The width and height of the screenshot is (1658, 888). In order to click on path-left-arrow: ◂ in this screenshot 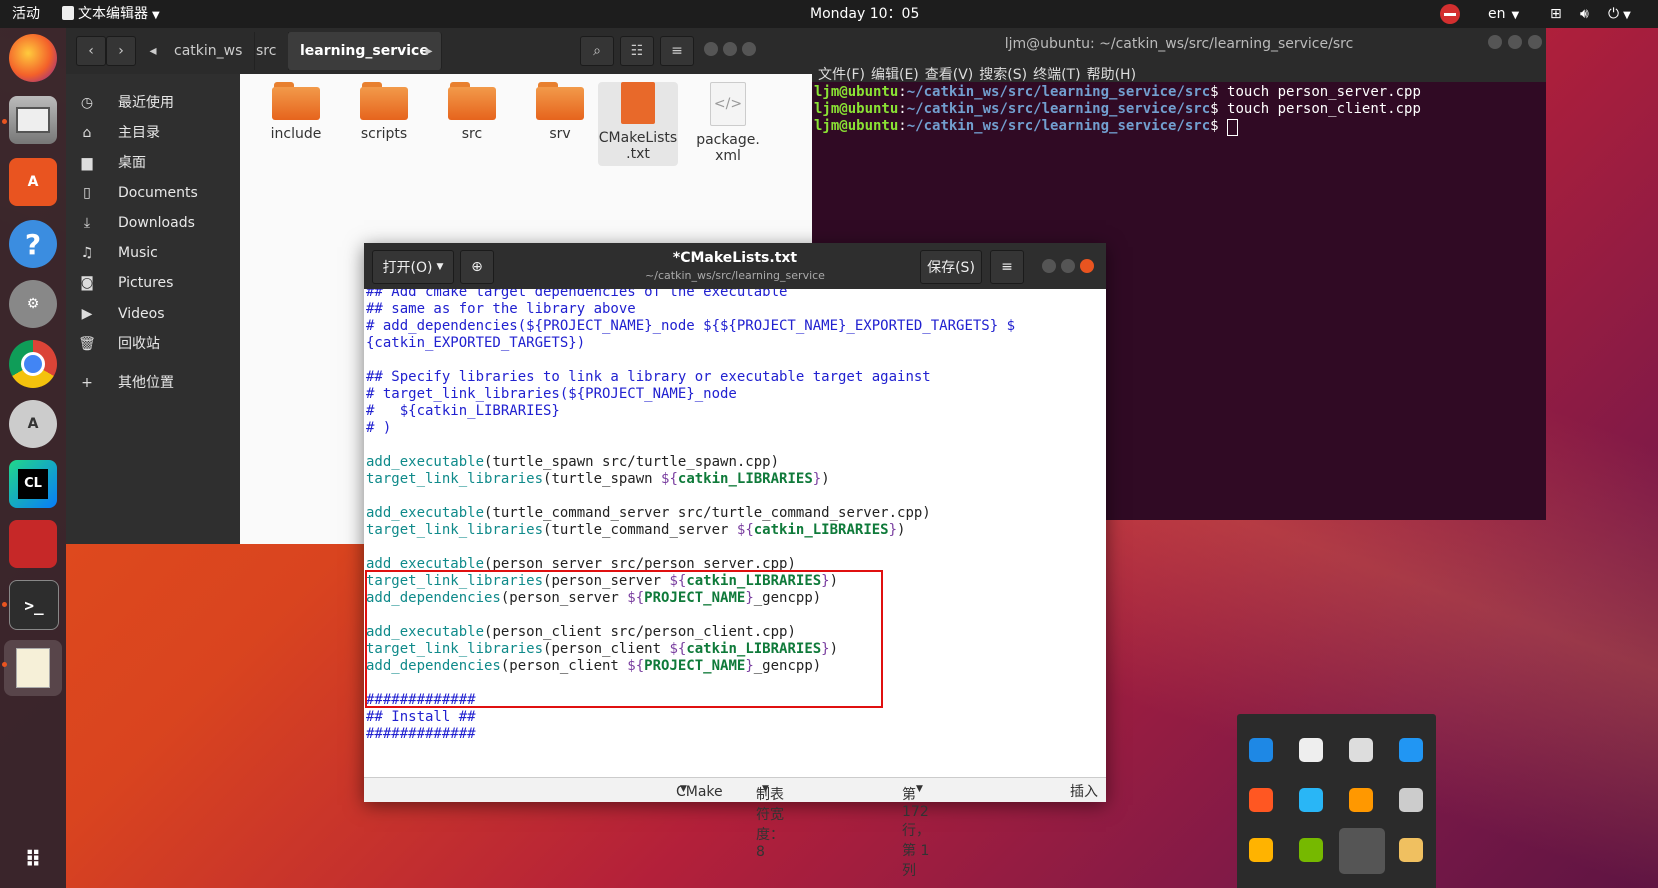, I will do `click(153, 51)`.